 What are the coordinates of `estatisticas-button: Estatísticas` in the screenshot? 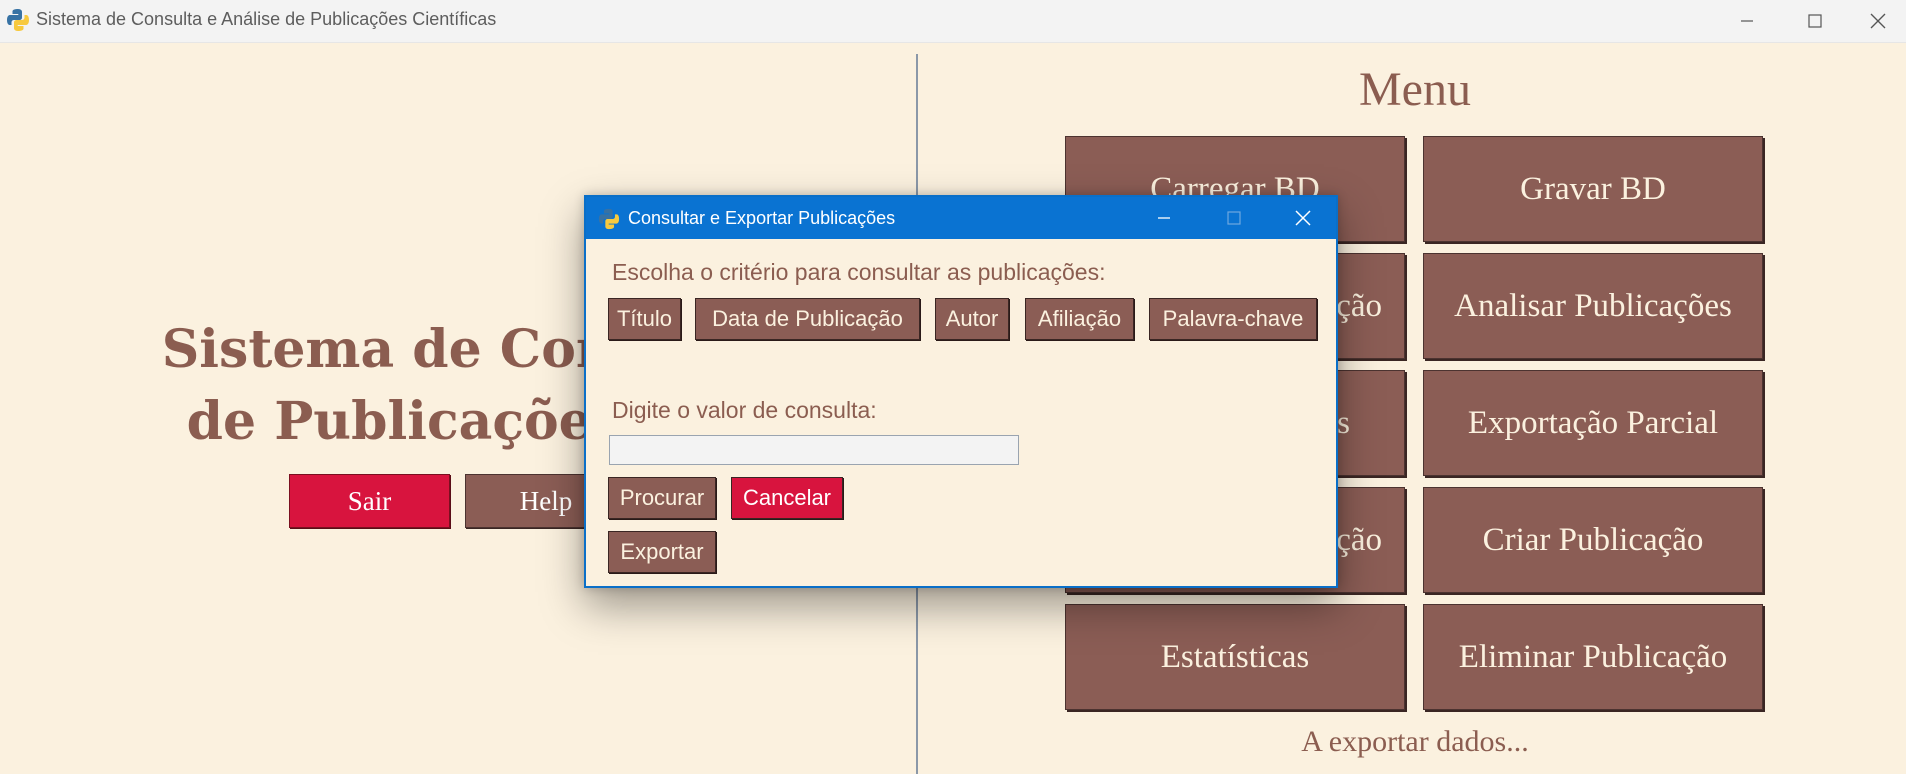 It's located at (1235, 657).